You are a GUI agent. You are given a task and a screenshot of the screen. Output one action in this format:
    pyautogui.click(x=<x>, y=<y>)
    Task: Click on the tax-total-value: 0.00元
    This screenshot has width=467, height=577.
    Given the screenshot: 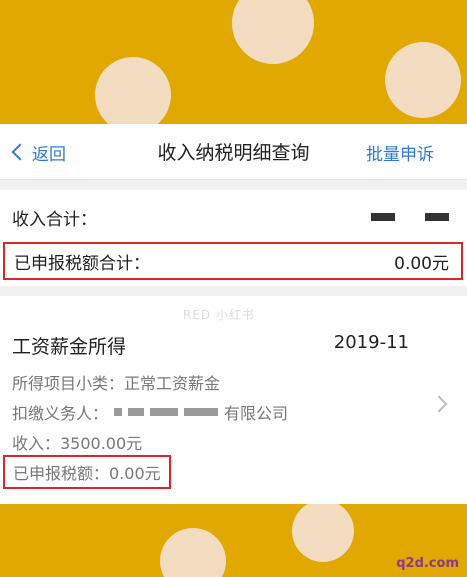 What is the action you would take?
    pyautogui.click(x=421, y=263)
    